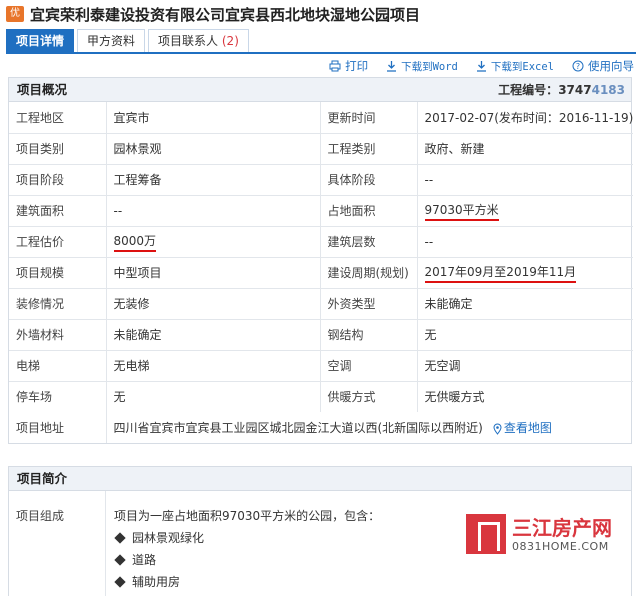 Image resolution: width=640 pixels, height=596 pixels. I want to click on field-value: 2017-02-07(发布时间：2016-11-19), so click(525, 118).